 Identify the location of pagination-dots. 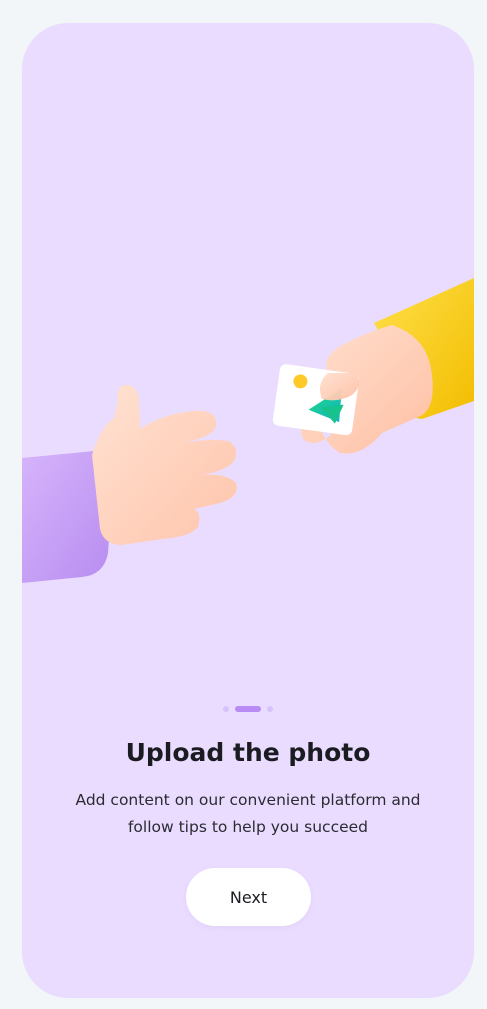
(248, 709).